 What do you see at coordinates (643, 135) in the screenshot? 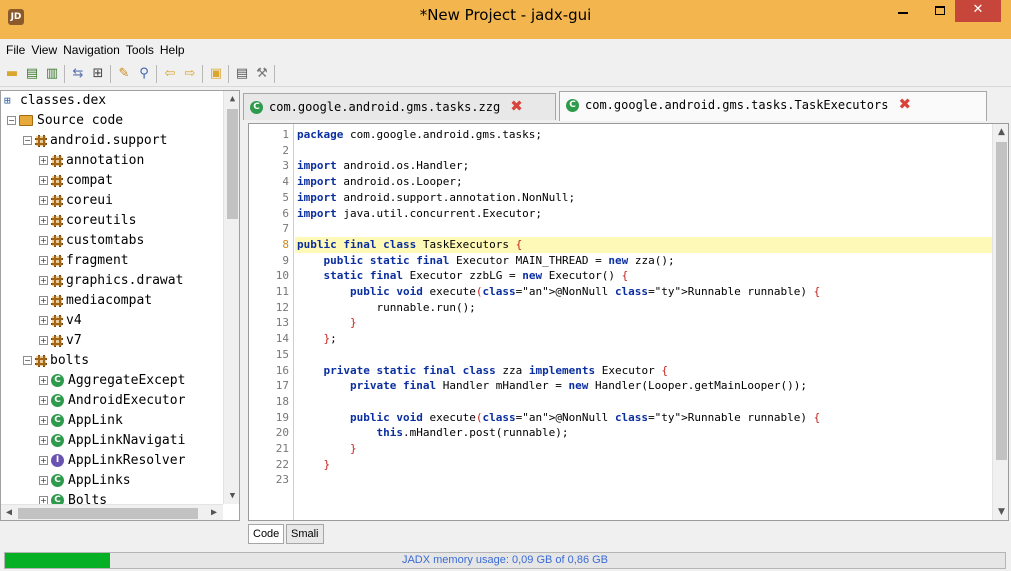
I see `code-line: package com.google.android.gms.tasks;` at bounding box center [643, 135].